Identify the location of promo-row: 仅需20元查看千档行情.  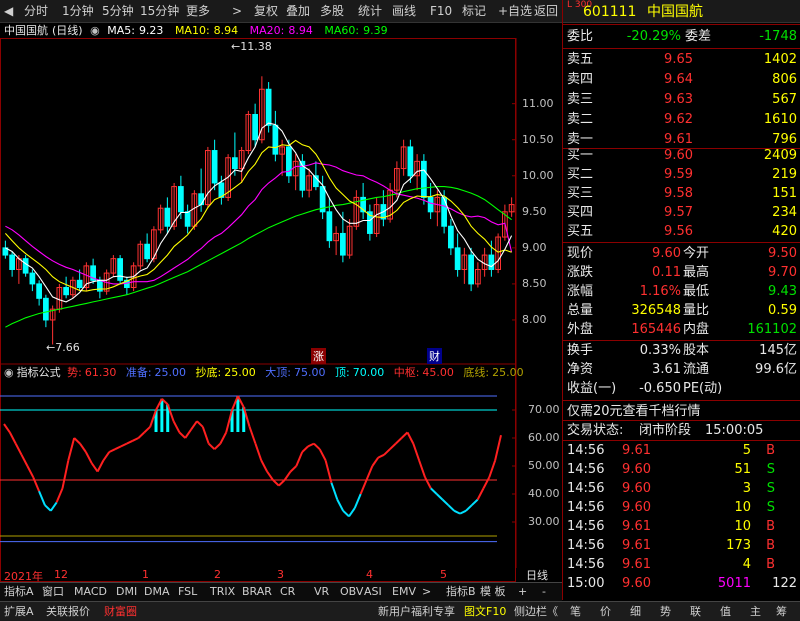
(681, 412).